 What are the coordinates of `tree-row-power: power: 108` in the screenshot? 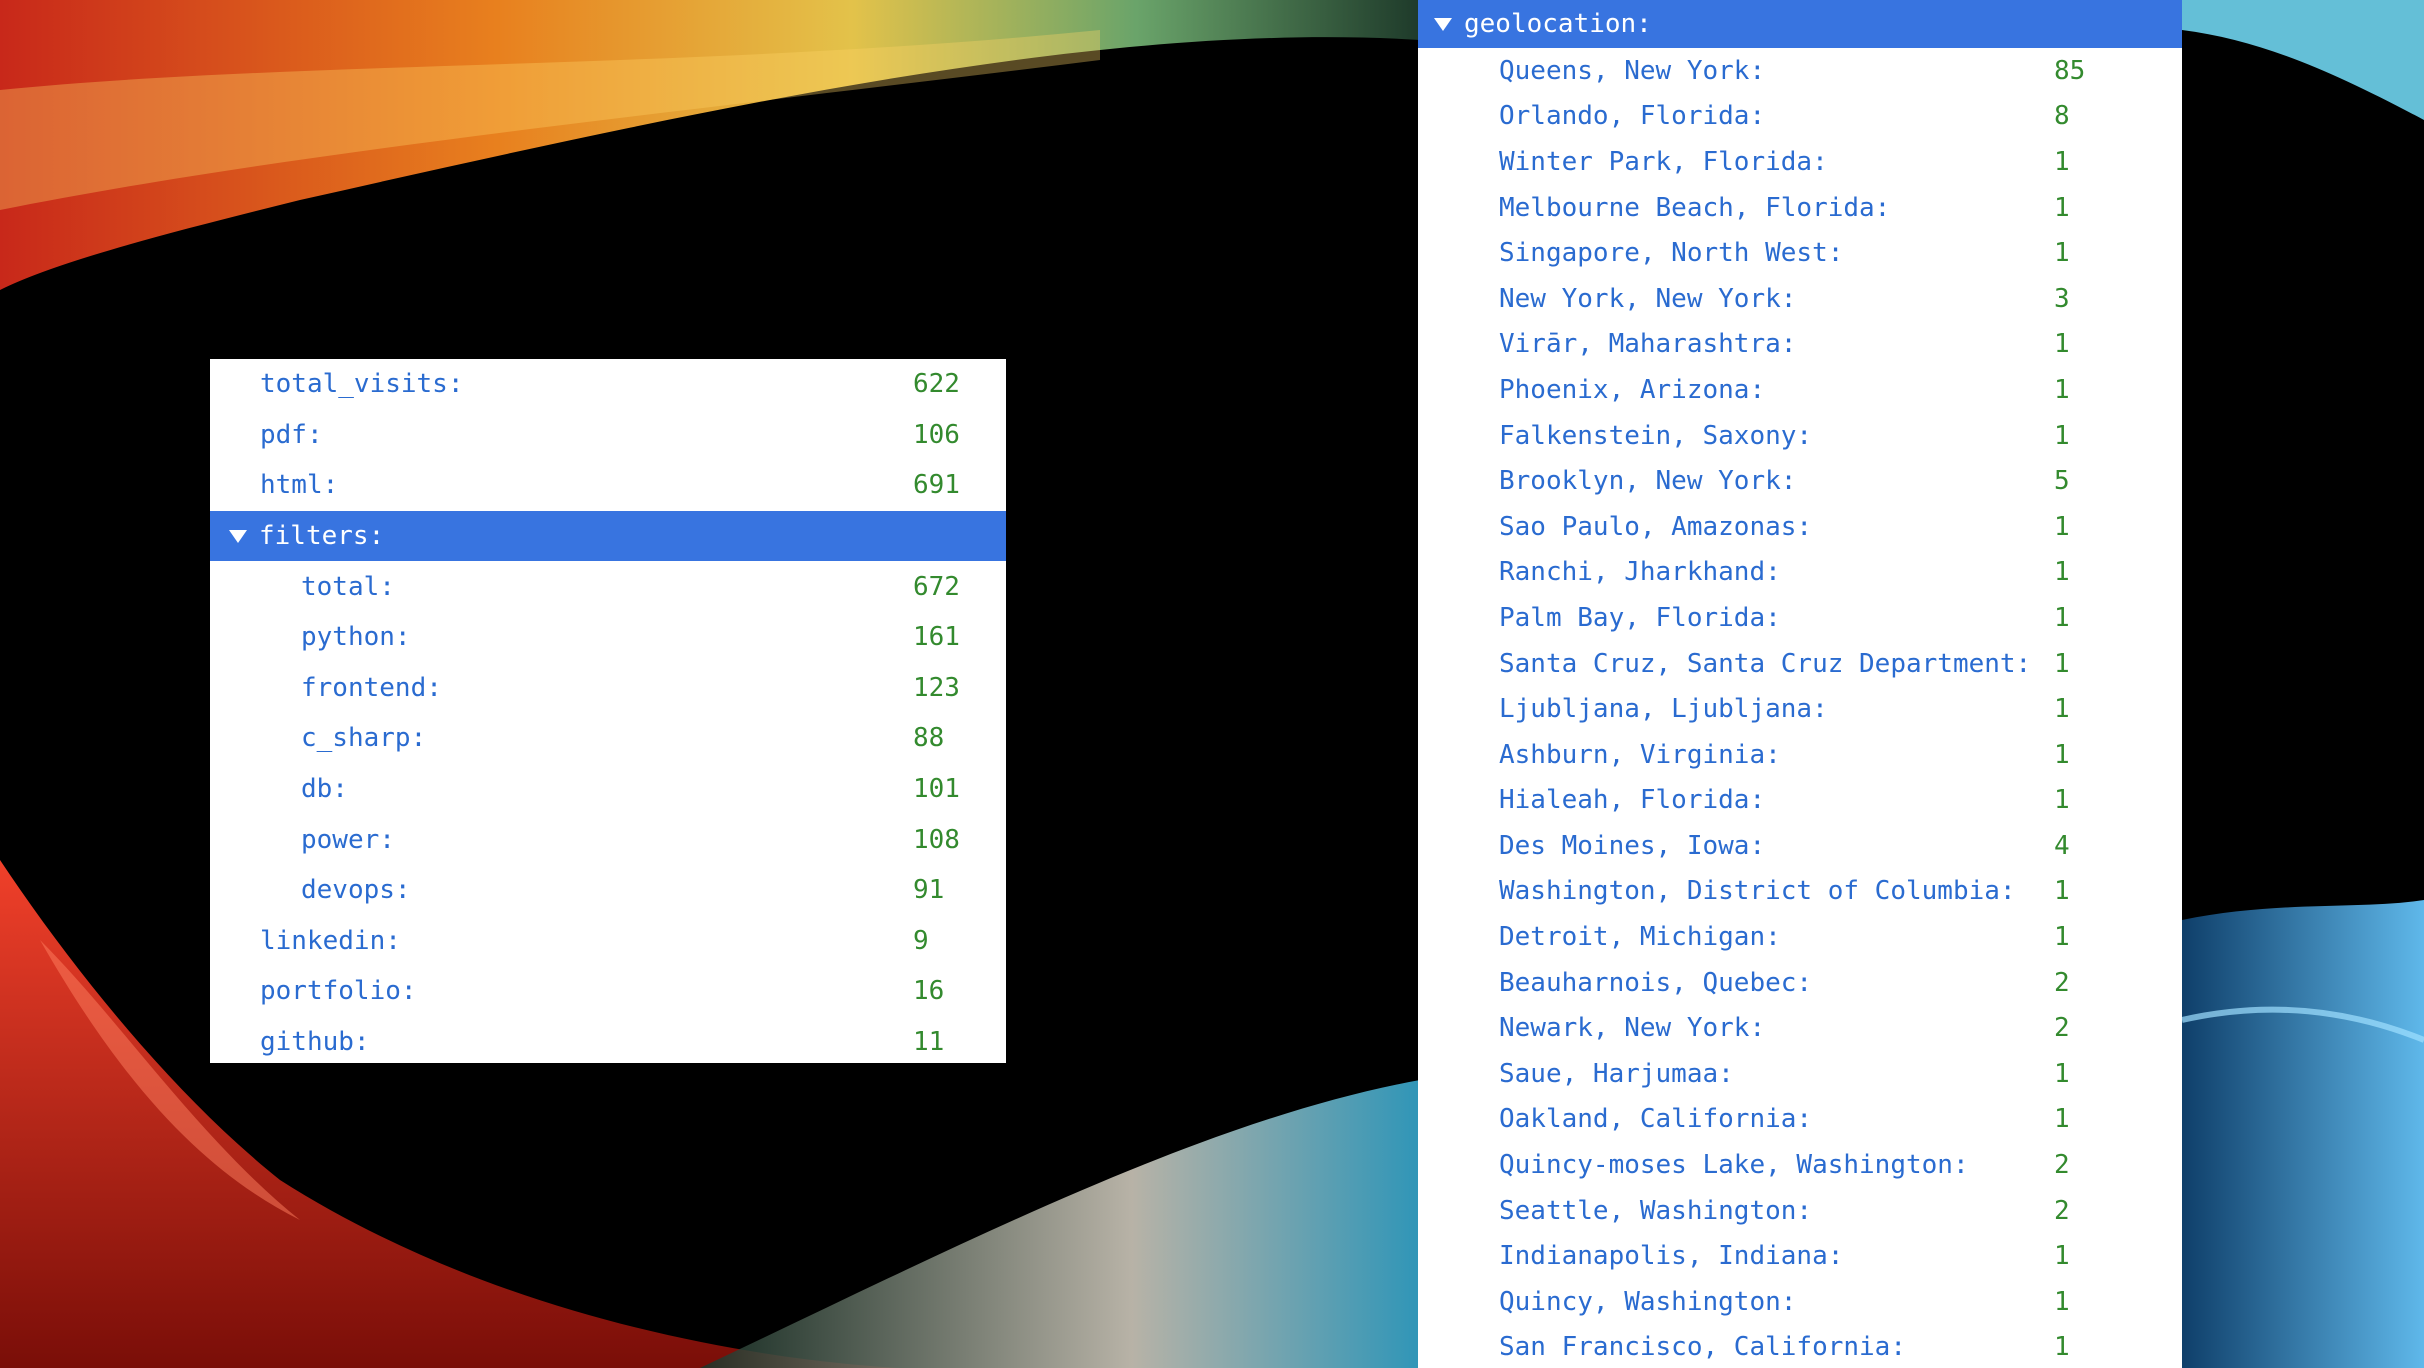 It's located at (608, 839).